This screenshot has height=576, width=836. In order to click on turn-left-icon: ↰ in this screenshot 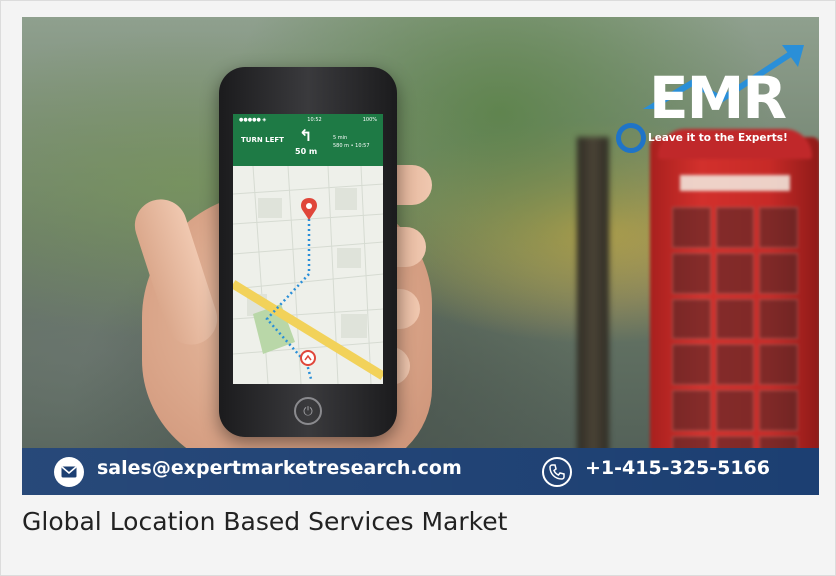, I will do `click(306, 135)`.